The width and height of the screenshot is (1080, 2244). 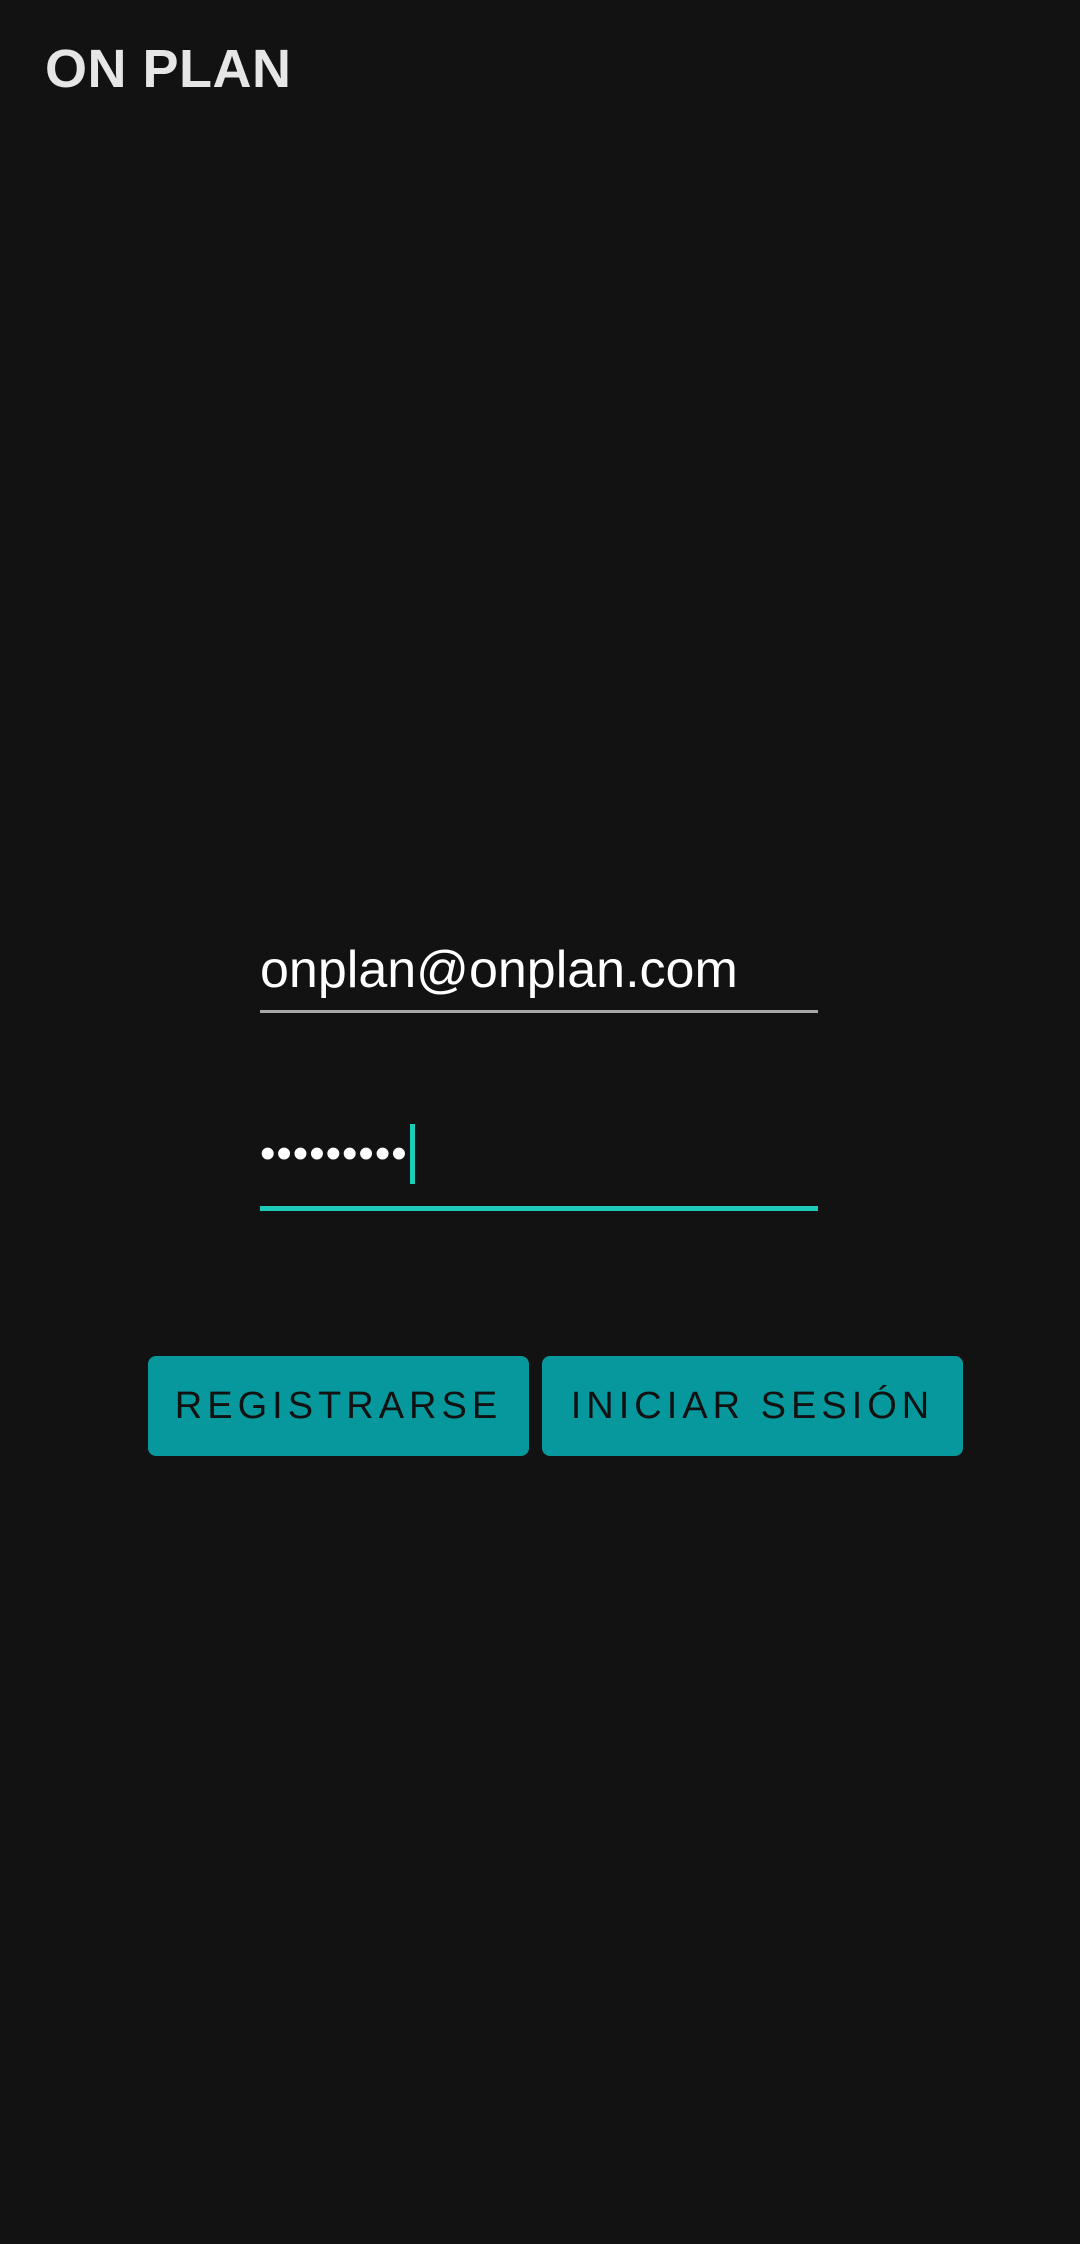 I want to click on password-field: •••••••••, so click(x=539, y=1160).